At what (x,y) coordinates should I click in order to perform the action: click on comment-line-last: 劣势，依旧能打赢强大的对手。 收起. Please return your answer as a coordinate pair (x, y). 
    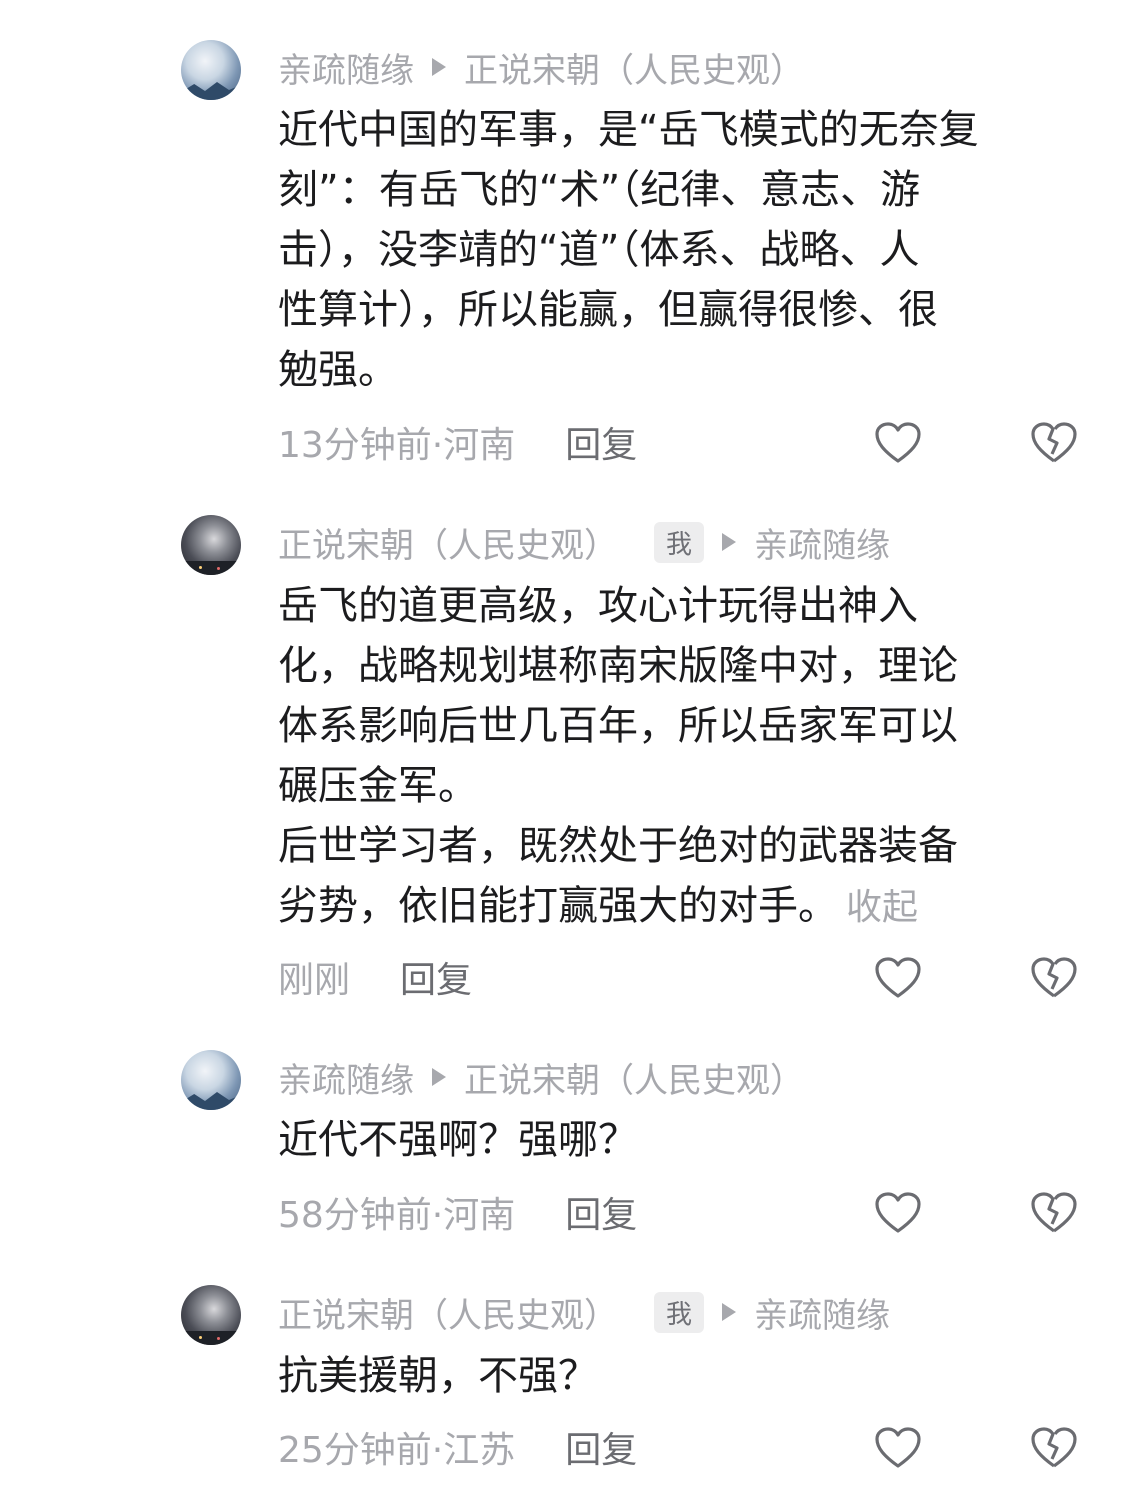
    Looking at the image, I should click on (678, 907).